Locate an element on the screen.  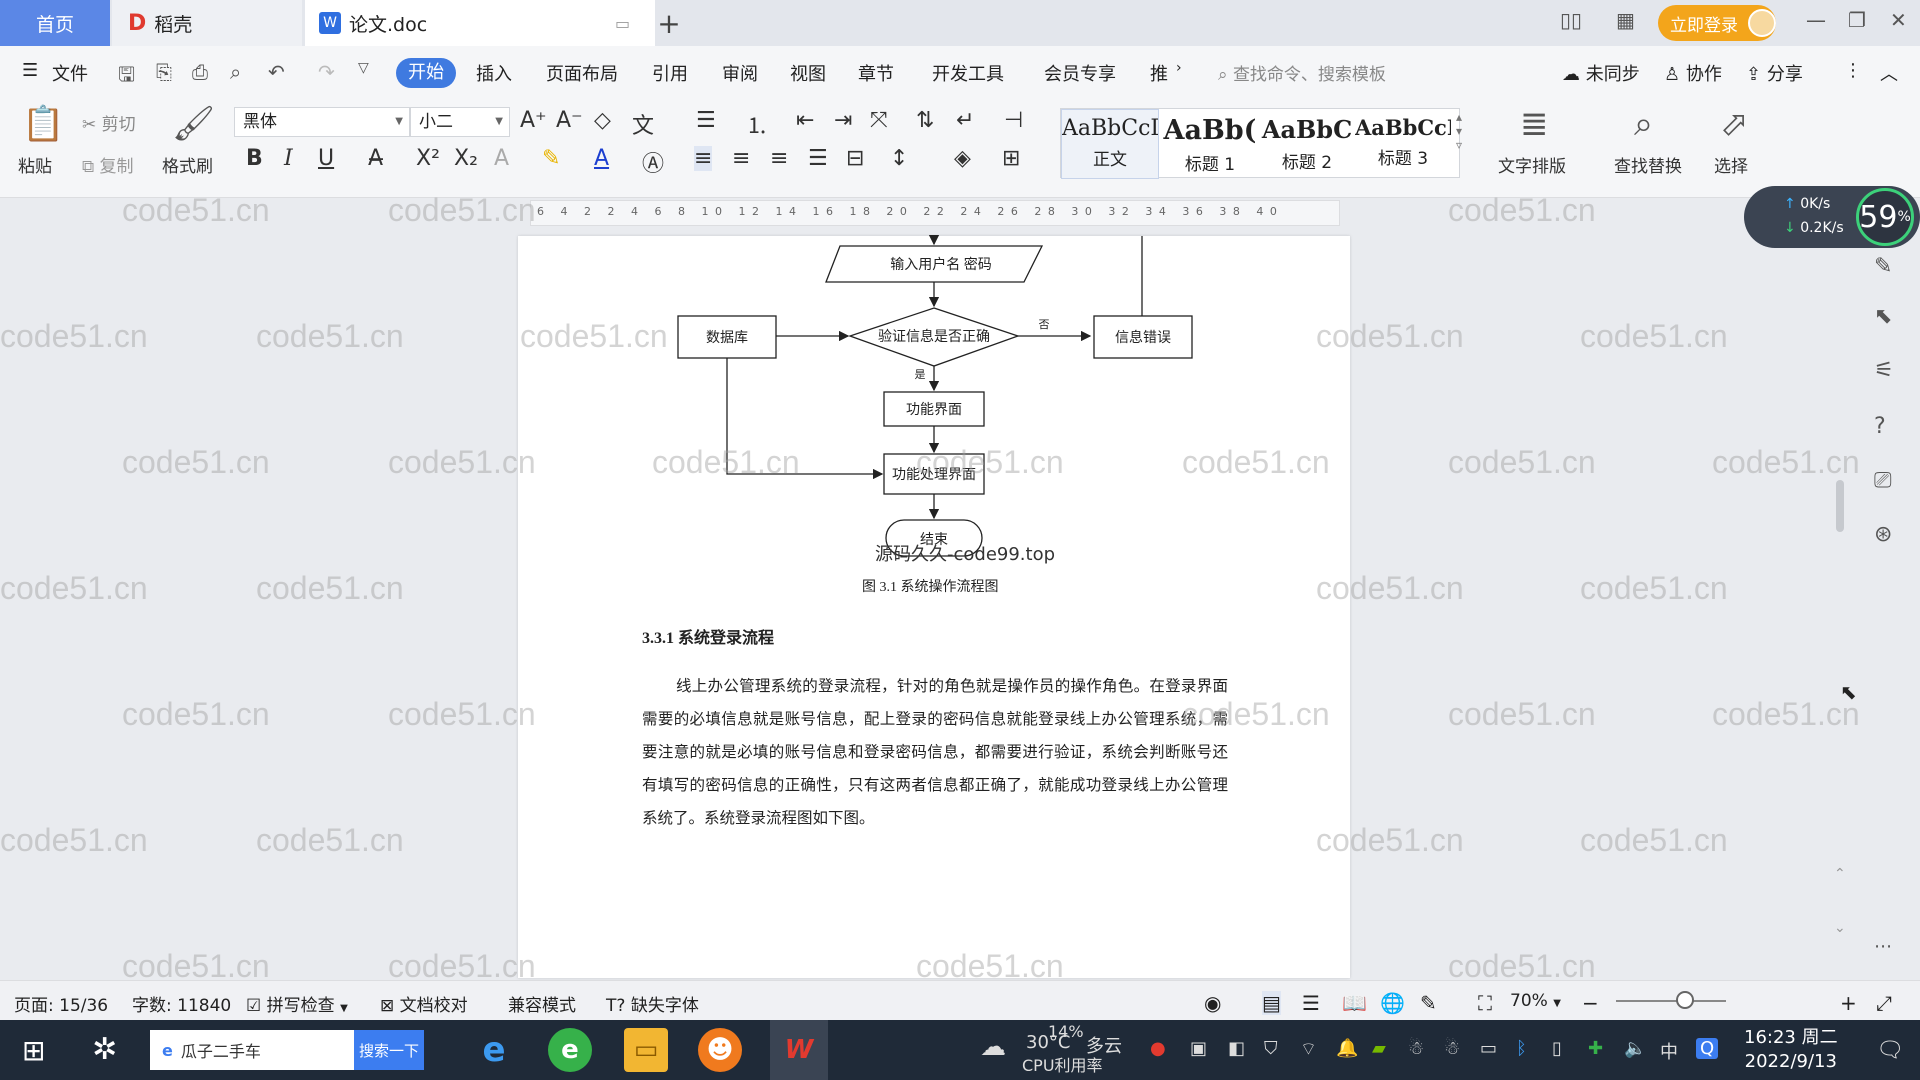
zoom-level: 70% ▼ is located at coordinates (1535, 1001).